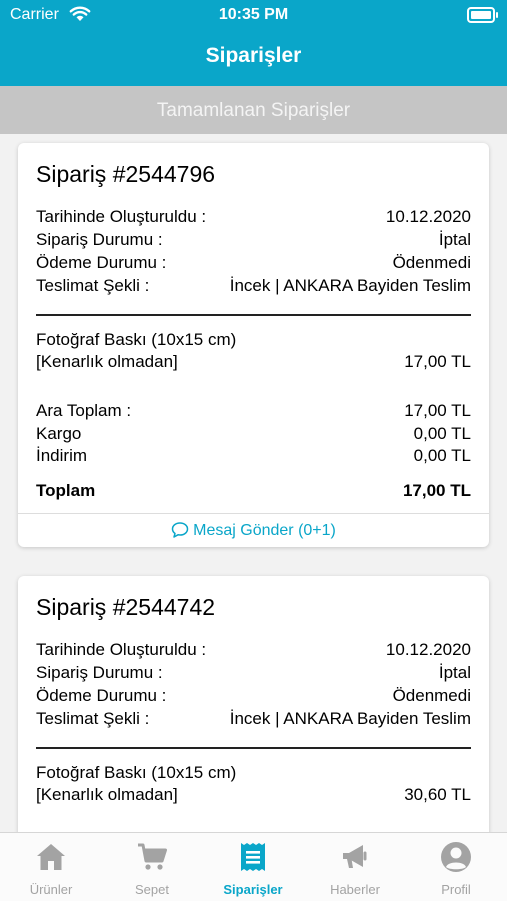 The height and width of the screenshot is (901, 507). I want to click on profile-icon, so click(456, 857).